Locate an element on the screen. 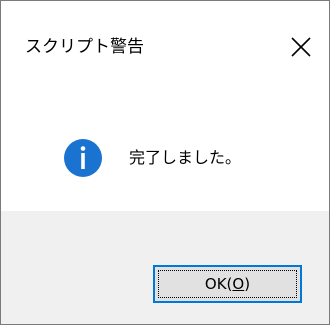 This screenshot has width=330, height=325. close-icon is located at coordinates (301, 47).